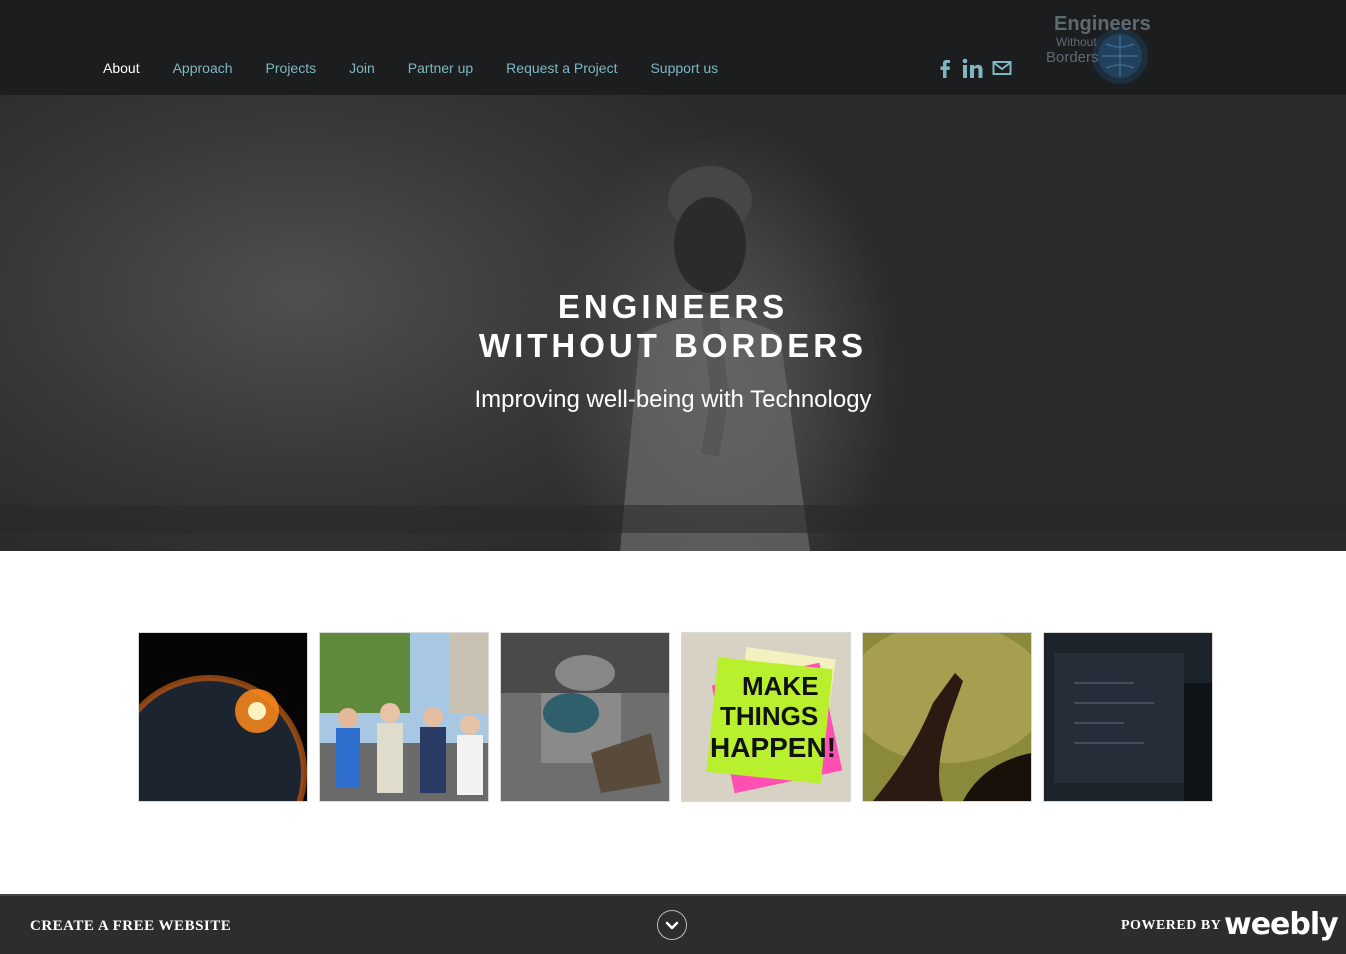 This screenshot has height=954, width=1346. I want to click on logo-line2: Without, so click(1076, 42).